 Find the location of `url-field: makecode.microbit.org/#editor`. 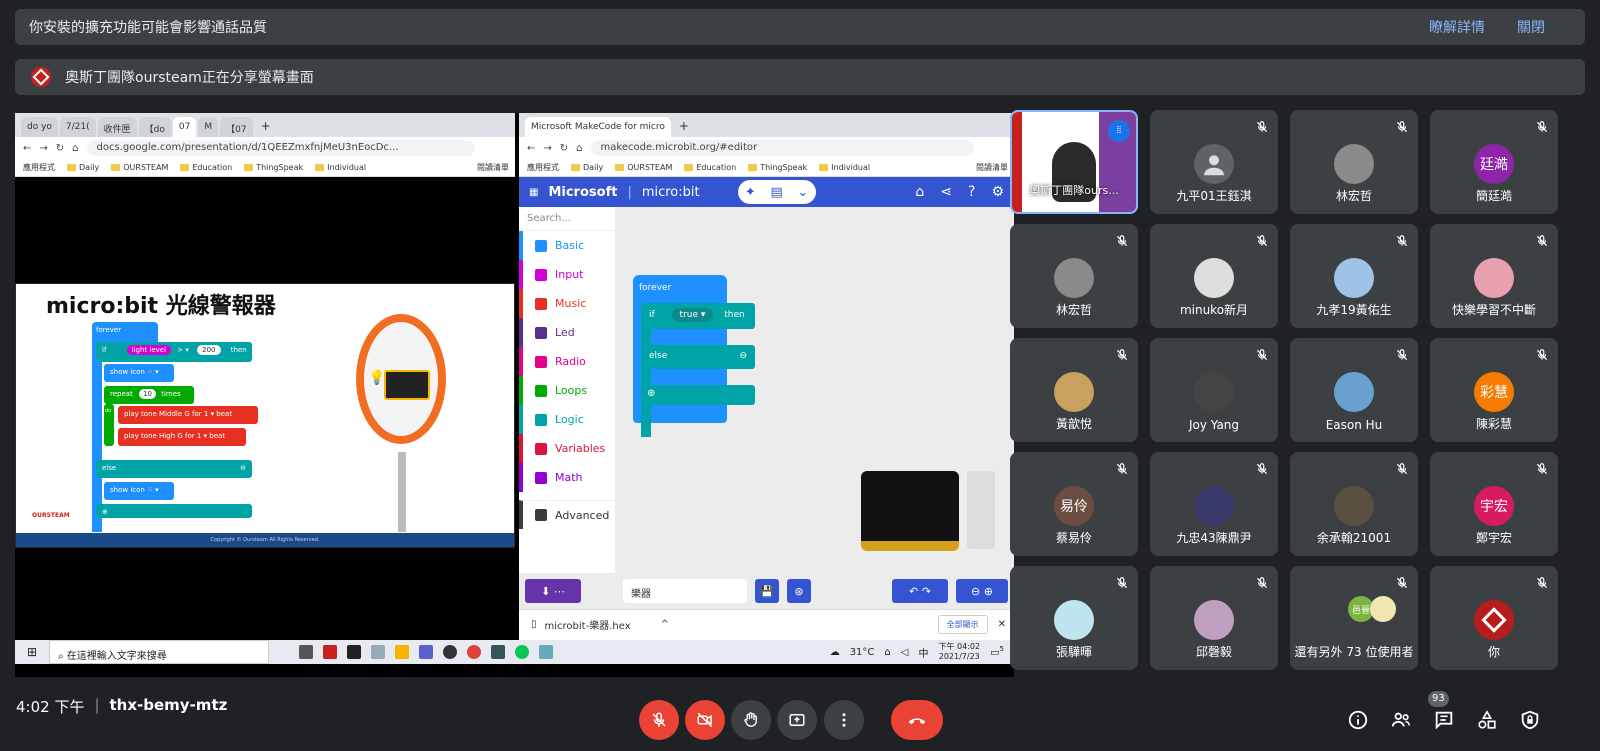

url-field: makecode.microbit.org/#editor is located at coordinates (782, 148).